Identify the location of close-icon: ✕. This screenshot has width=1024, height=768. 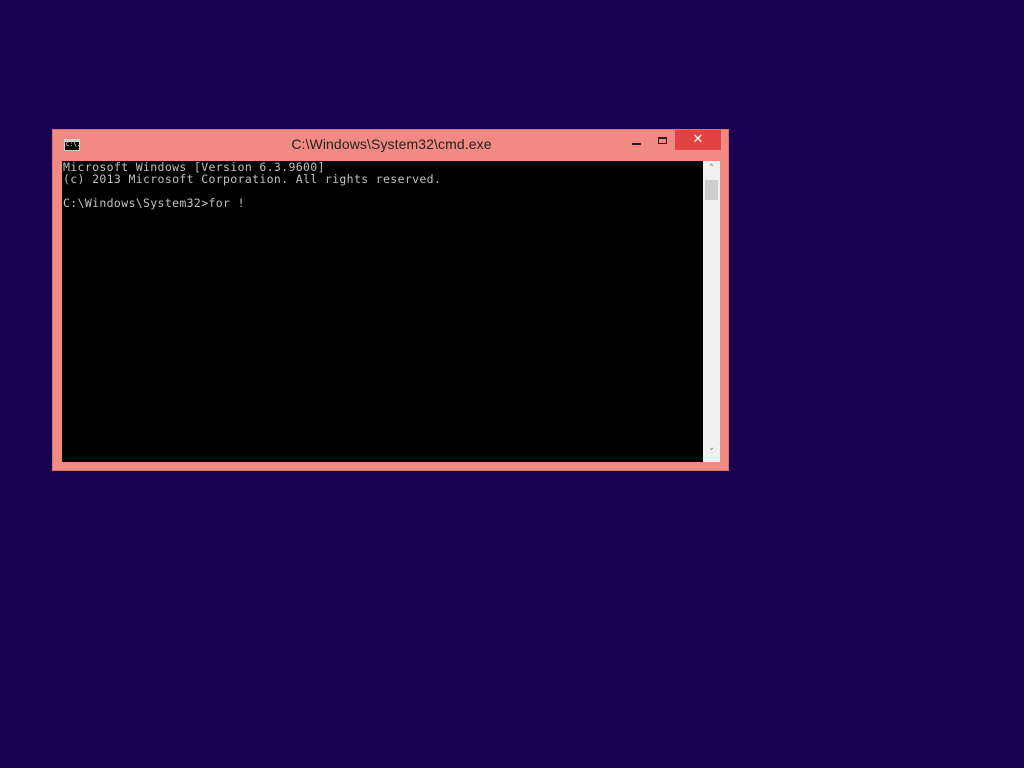
(698, 139).